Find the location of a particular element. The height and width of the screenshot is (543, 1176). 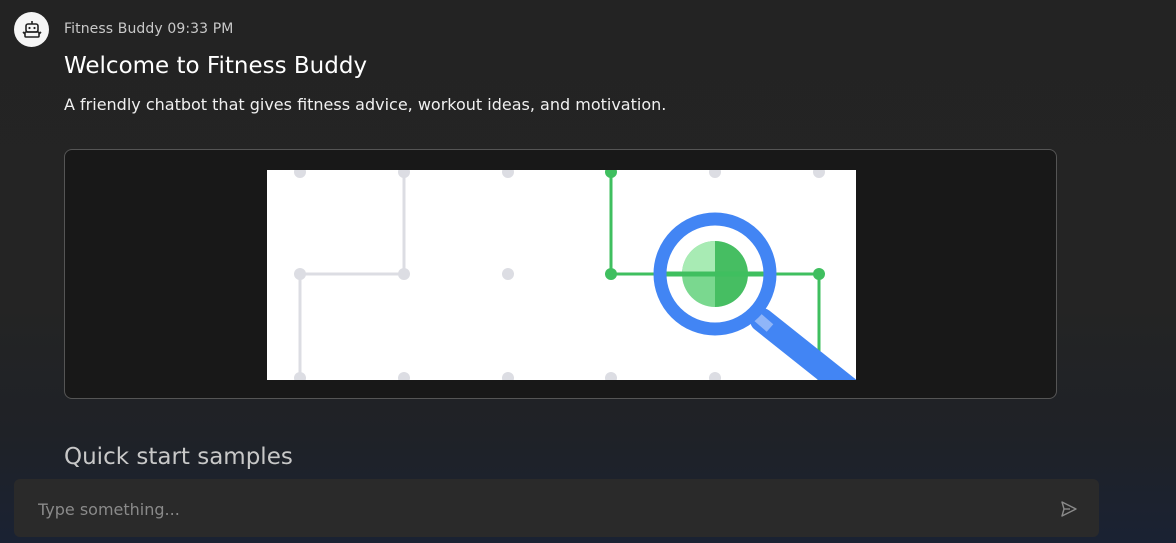

avatar is located at coordinates (31, 29).